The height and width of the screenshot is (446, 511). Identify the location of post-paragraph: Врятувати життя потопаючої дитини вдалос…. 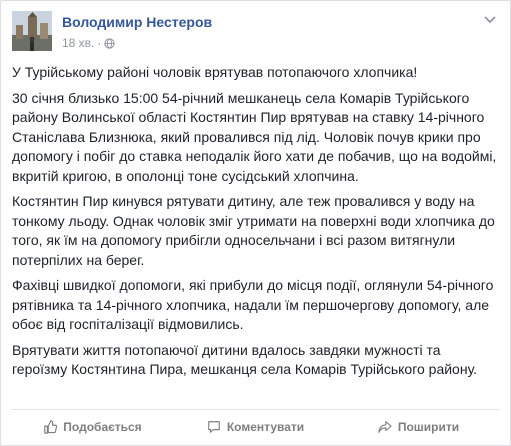
(245, 359).